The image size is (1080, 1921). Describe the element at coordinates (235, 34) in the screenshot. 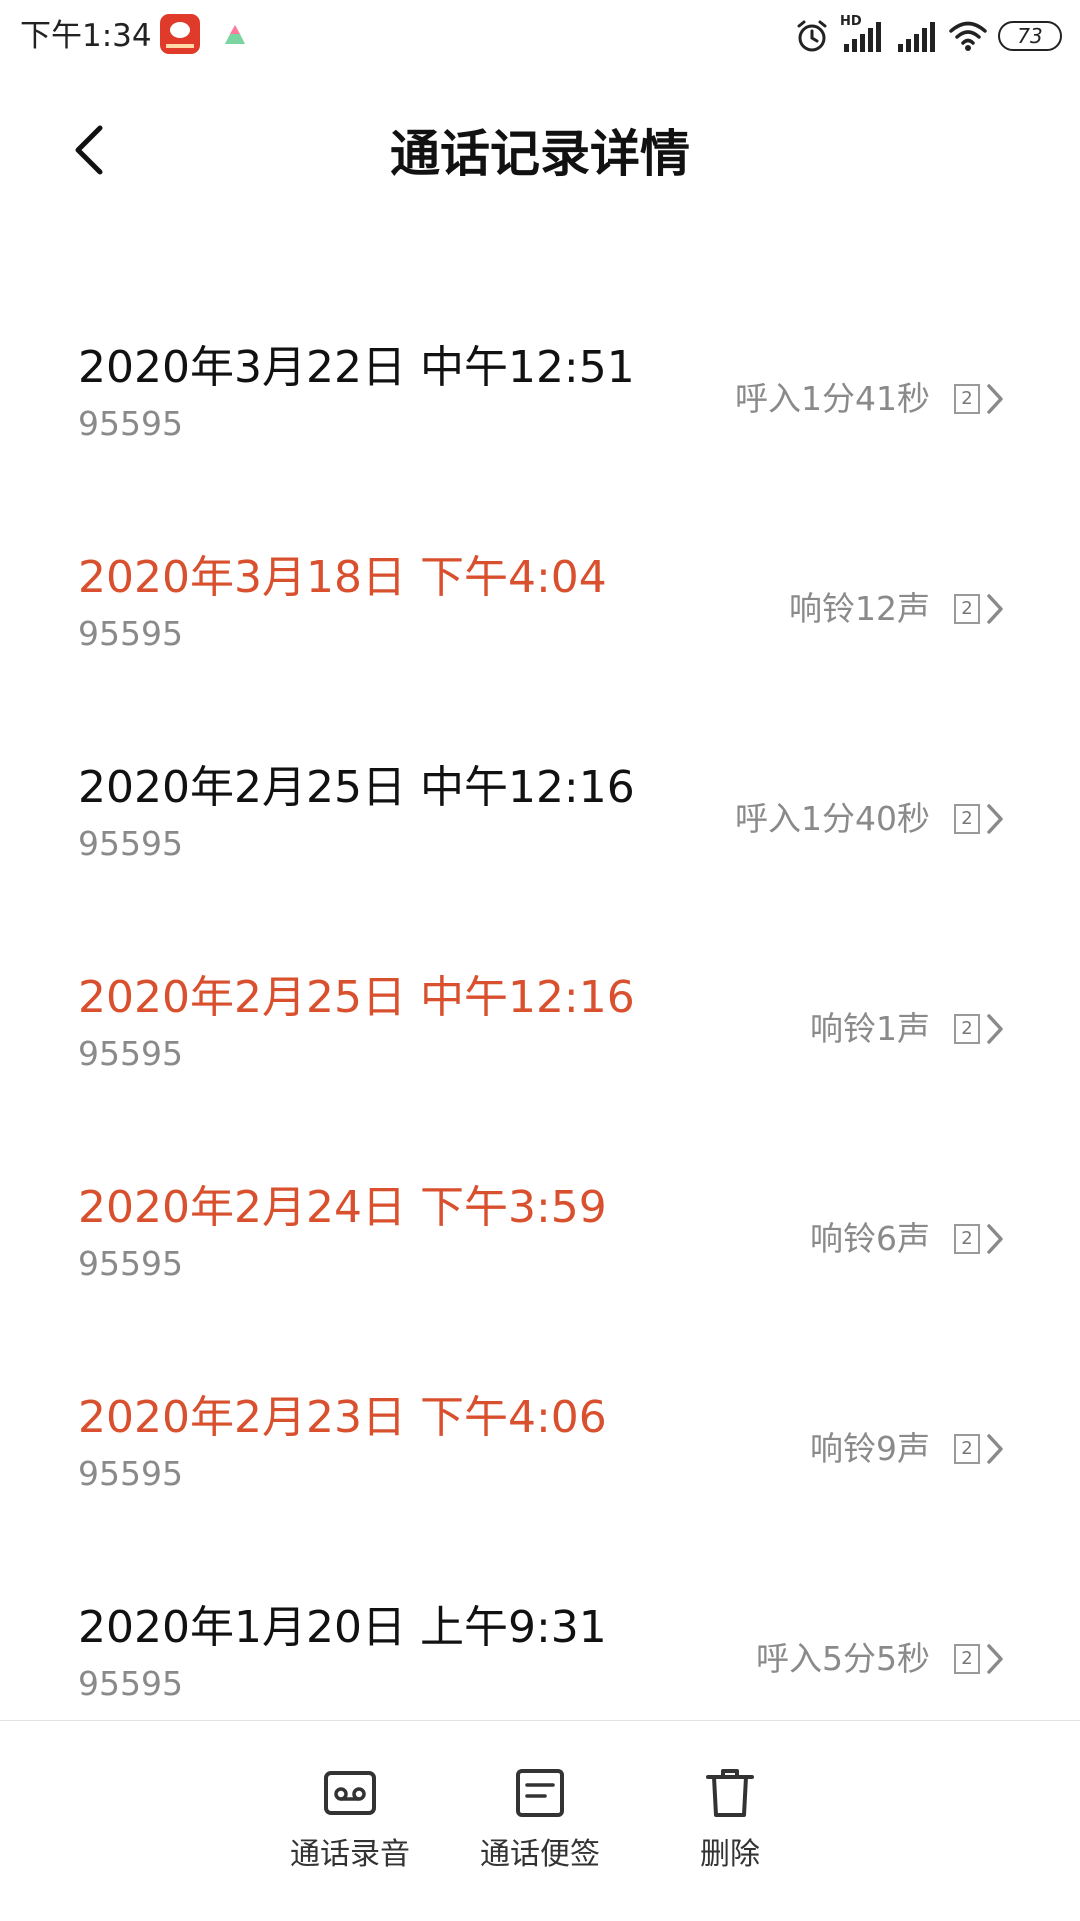

I see `assistant-icon` at that location.